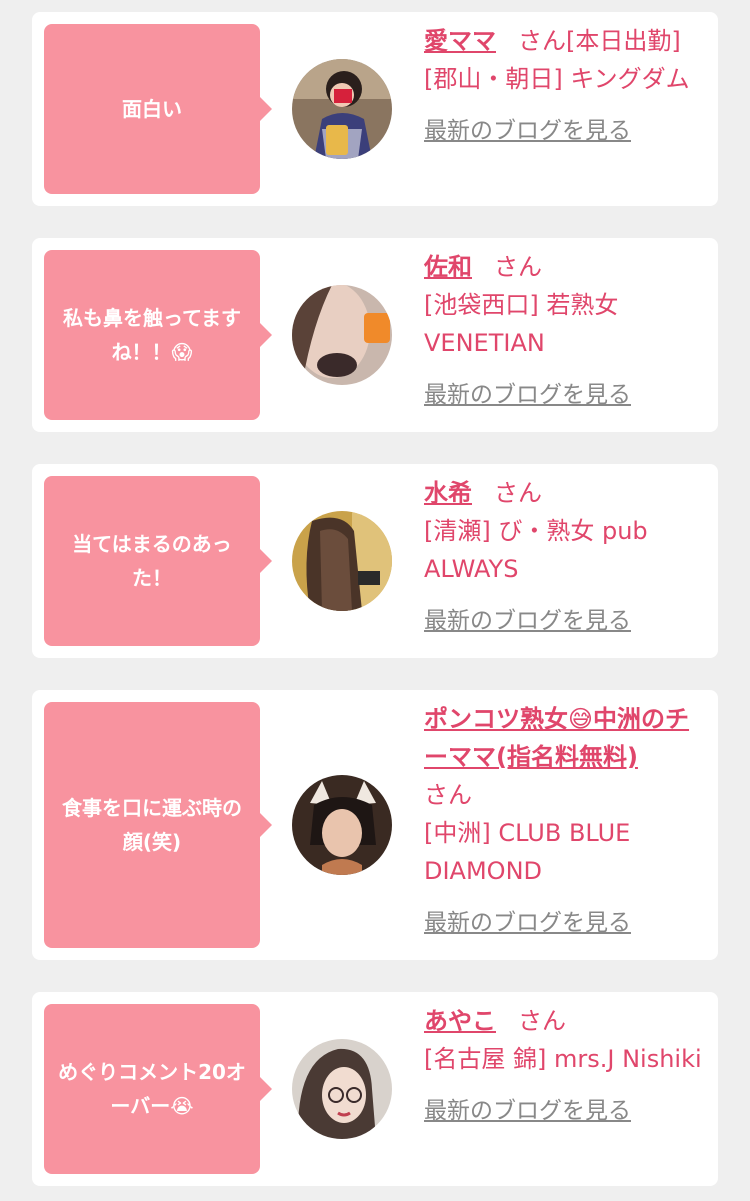  I want to click on comment-bubble: 私も鼻を触ってますね！！😱, so click(158, 335).